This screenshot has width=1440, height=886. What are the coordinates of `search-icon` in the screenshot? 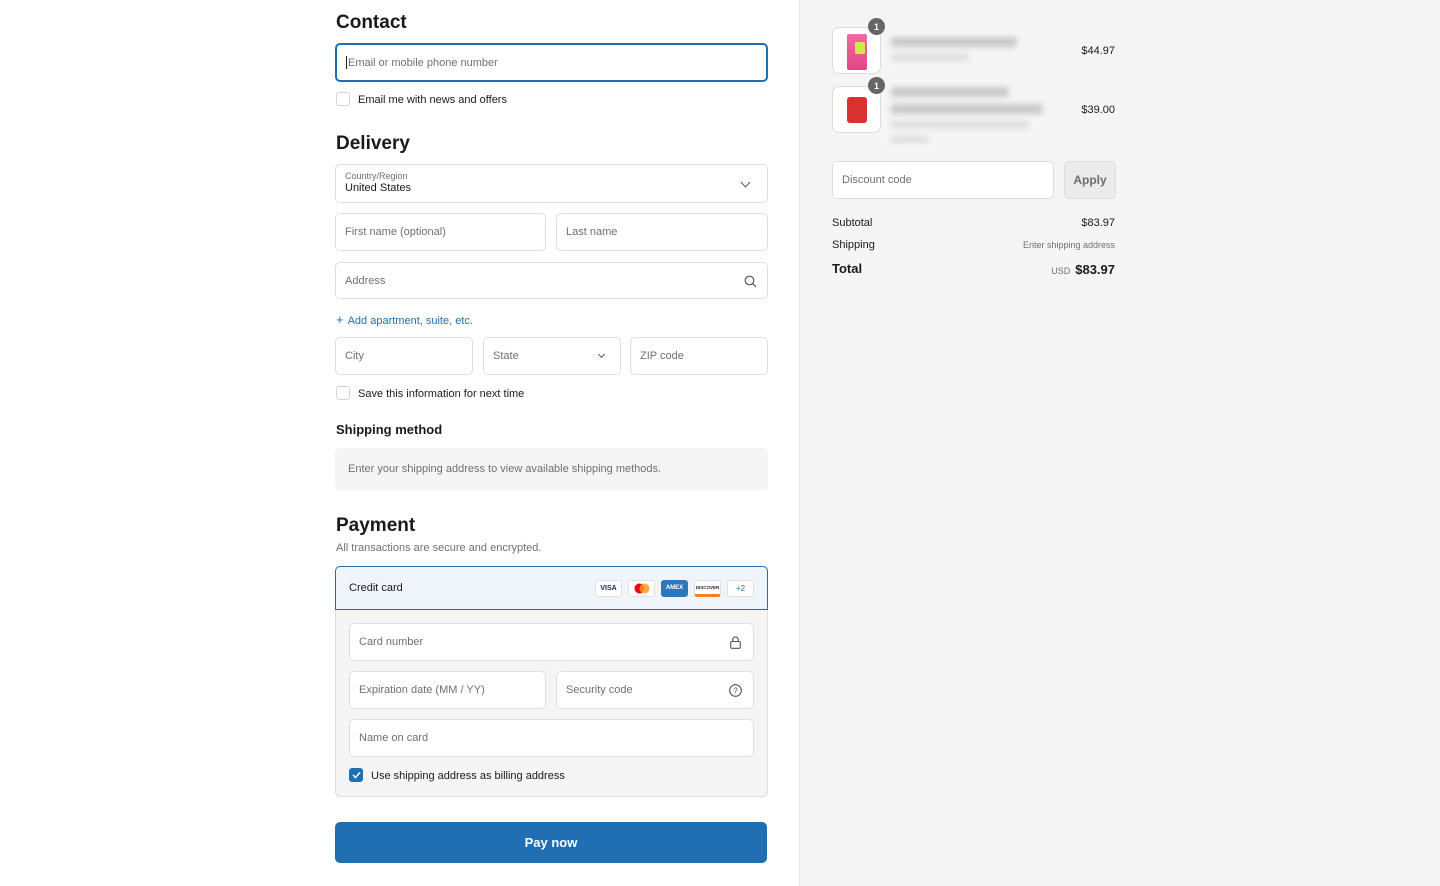 It's located at (750, 281).